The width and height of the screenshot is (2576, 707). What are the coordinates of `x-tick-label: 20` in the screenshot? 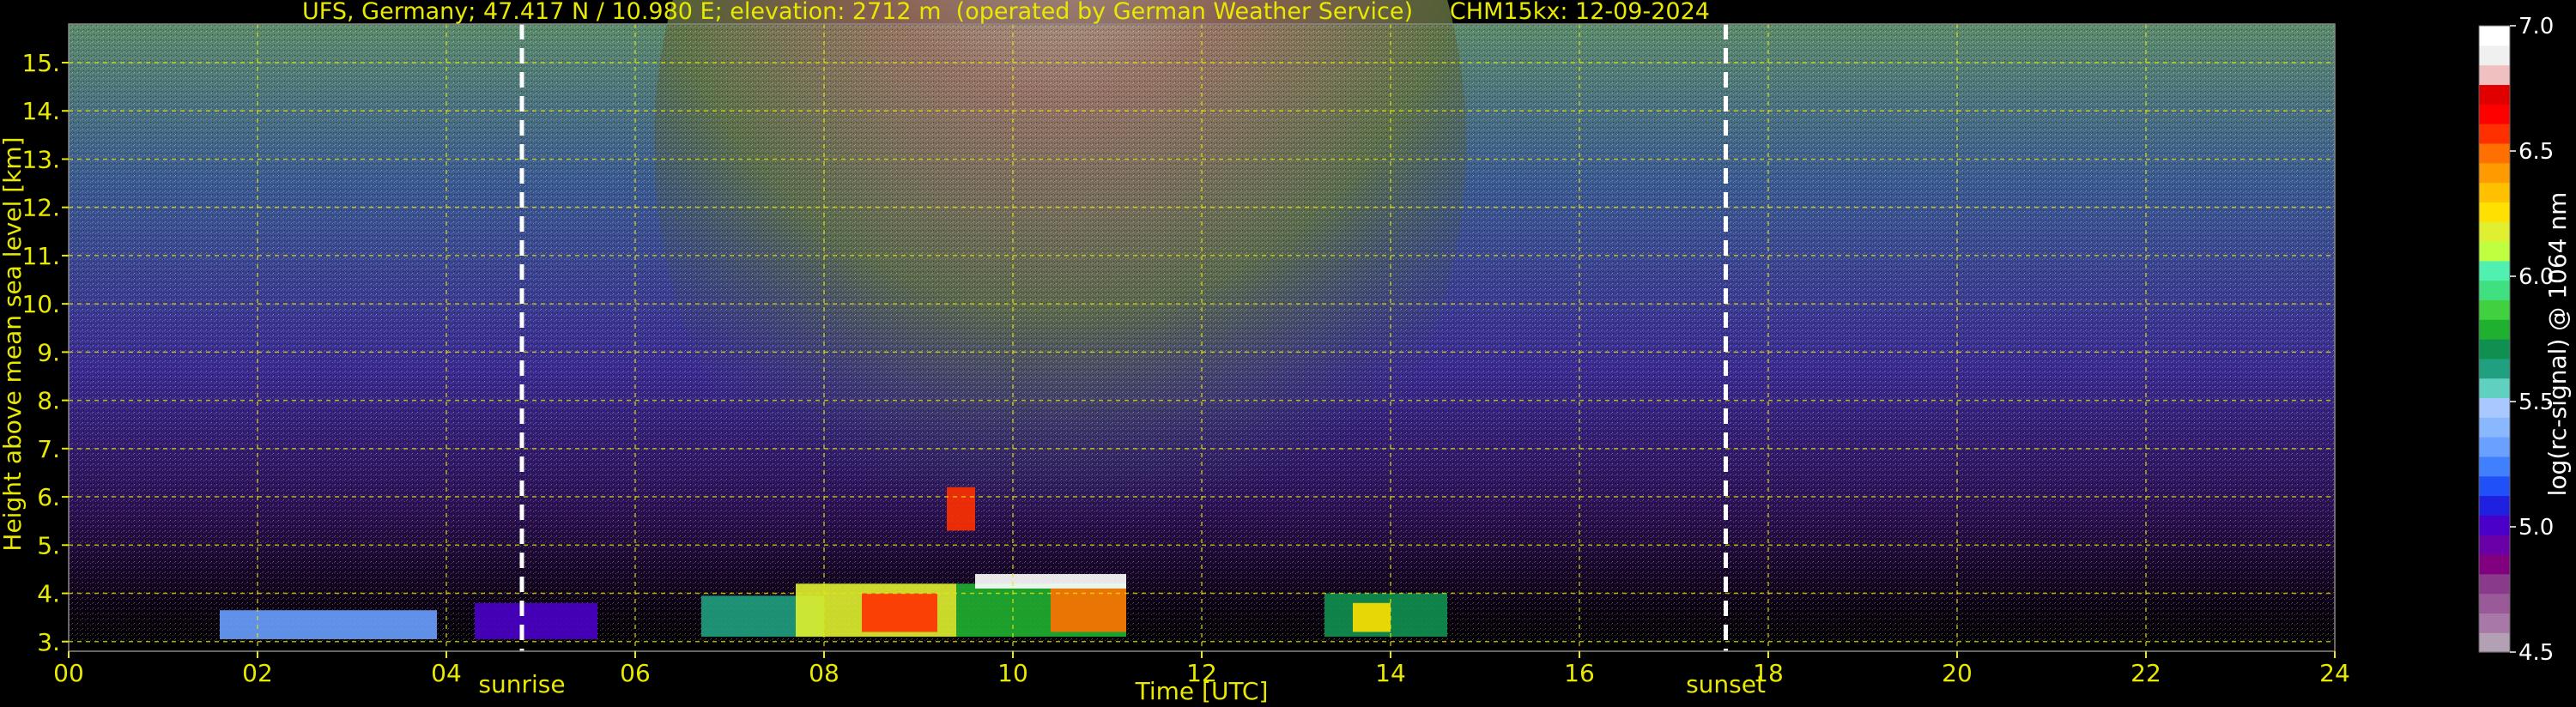 It's located at (1957, 673).